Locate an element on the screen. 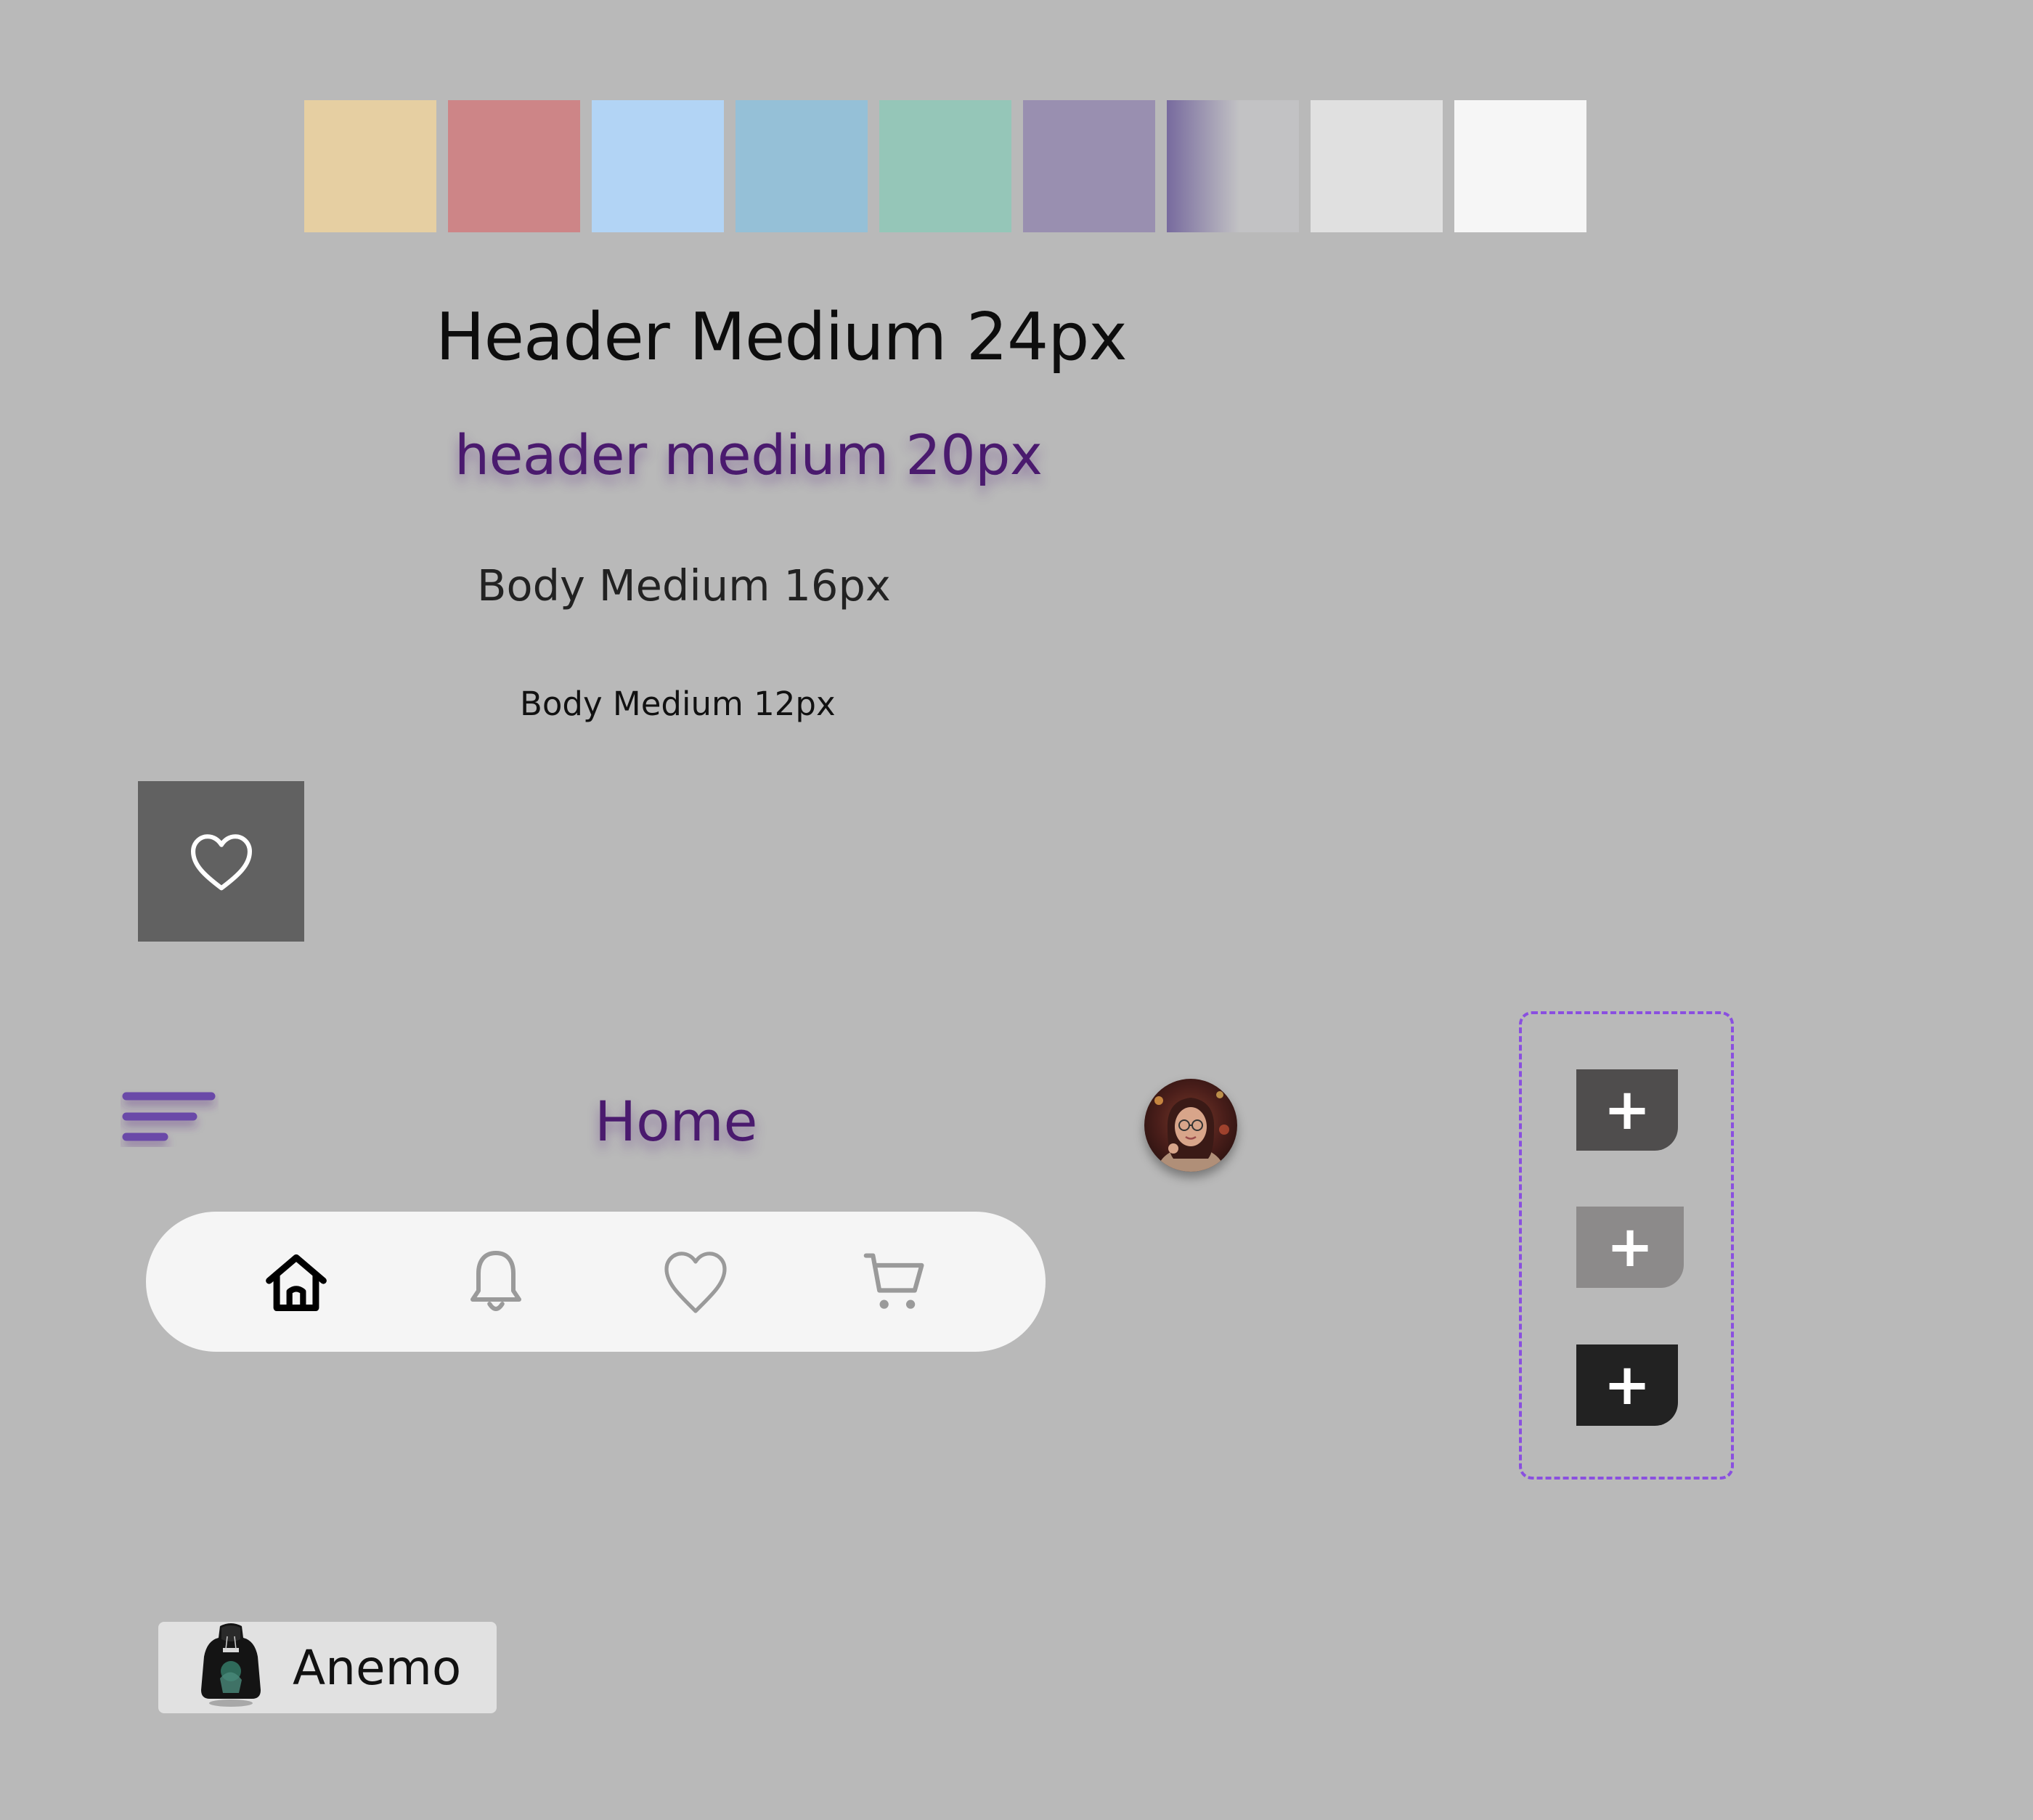 The width and height of the screenshot is (2033, 1820). nav-favorites is located at coordinates (696, 1282).